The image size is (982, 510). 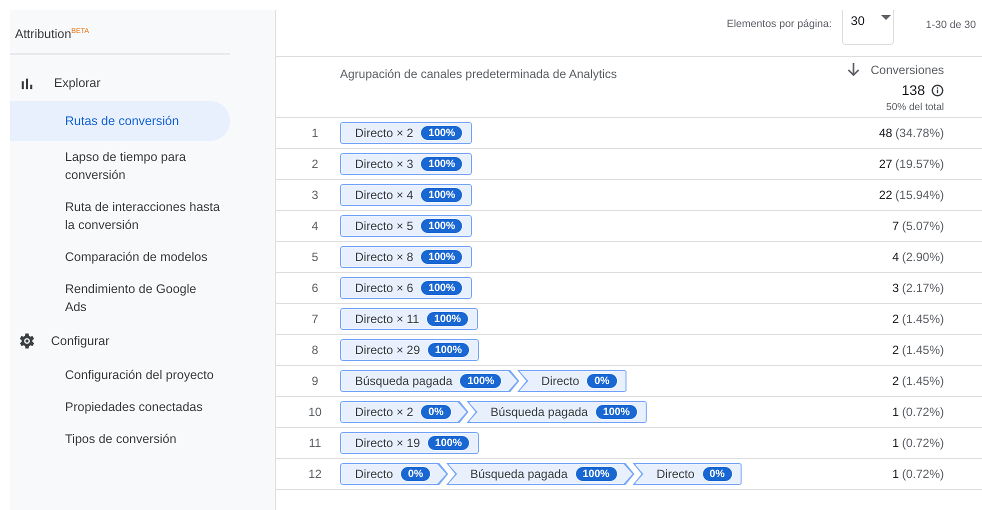 I want to click on row-number: 3, so click(x=315, y=195).